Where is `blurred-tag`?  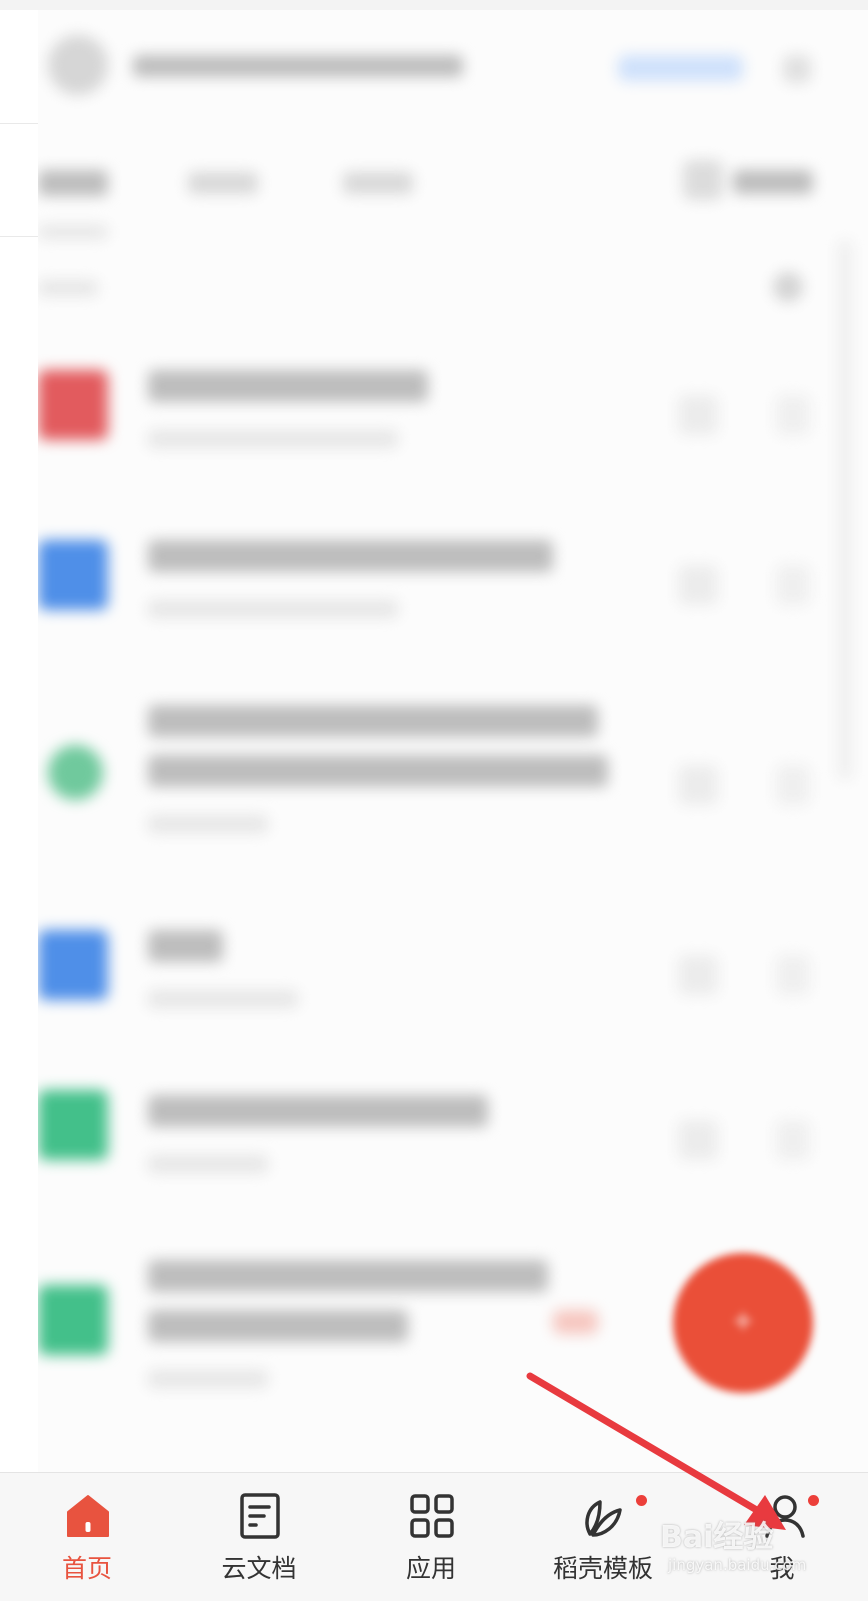
blurred-tag is located at coordinates (575, 1322).